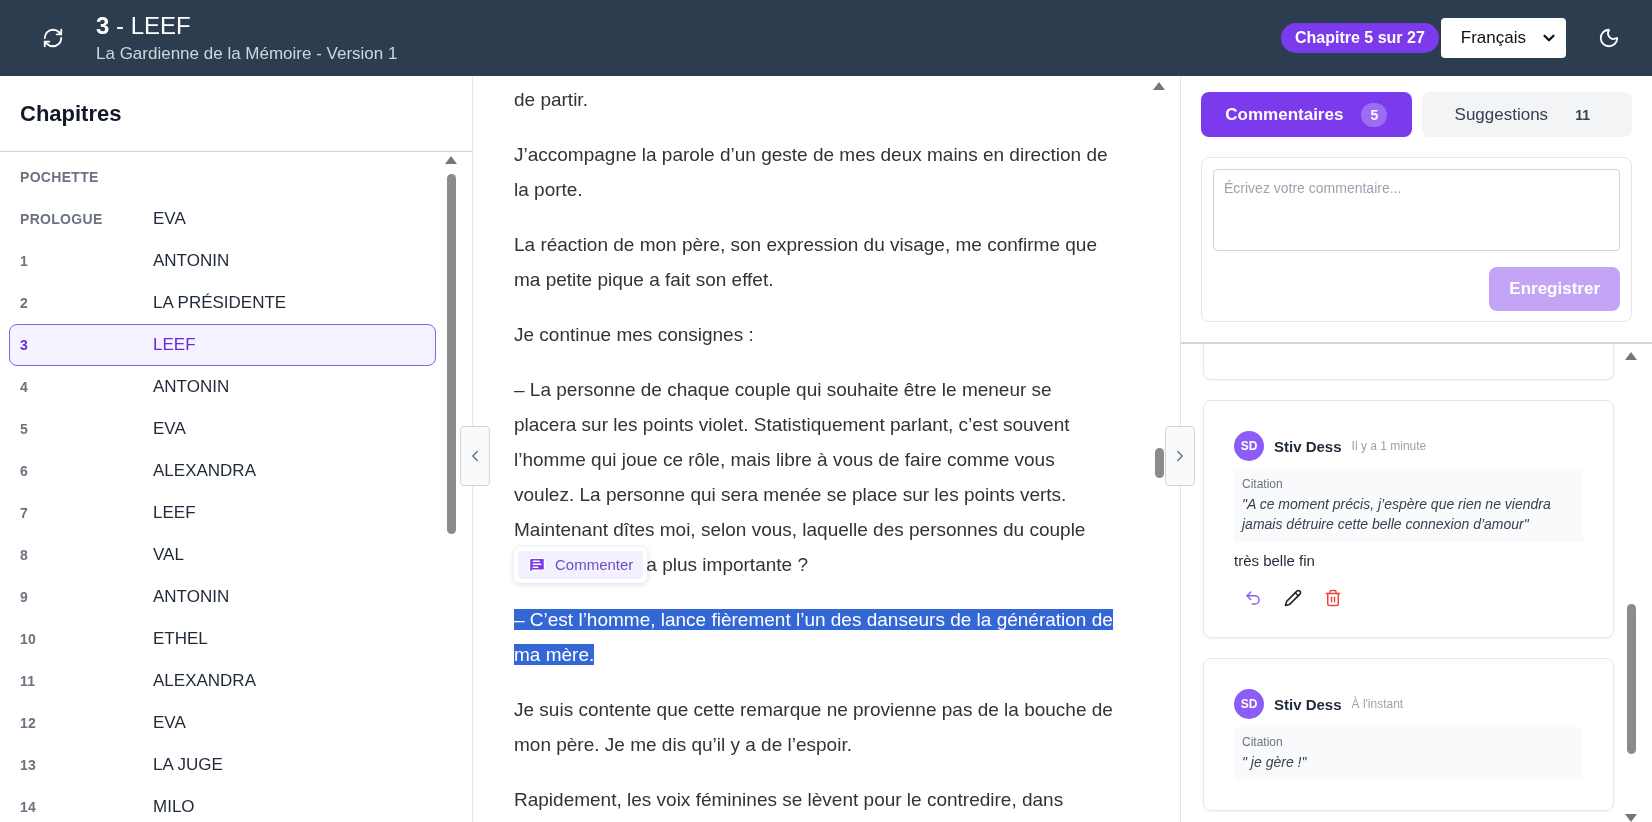 The image size is (1652, 822). Describe the element at coordinates (222, 387) in the screenshot. I see `chapter-item: 4 ANTONIN` at that location.